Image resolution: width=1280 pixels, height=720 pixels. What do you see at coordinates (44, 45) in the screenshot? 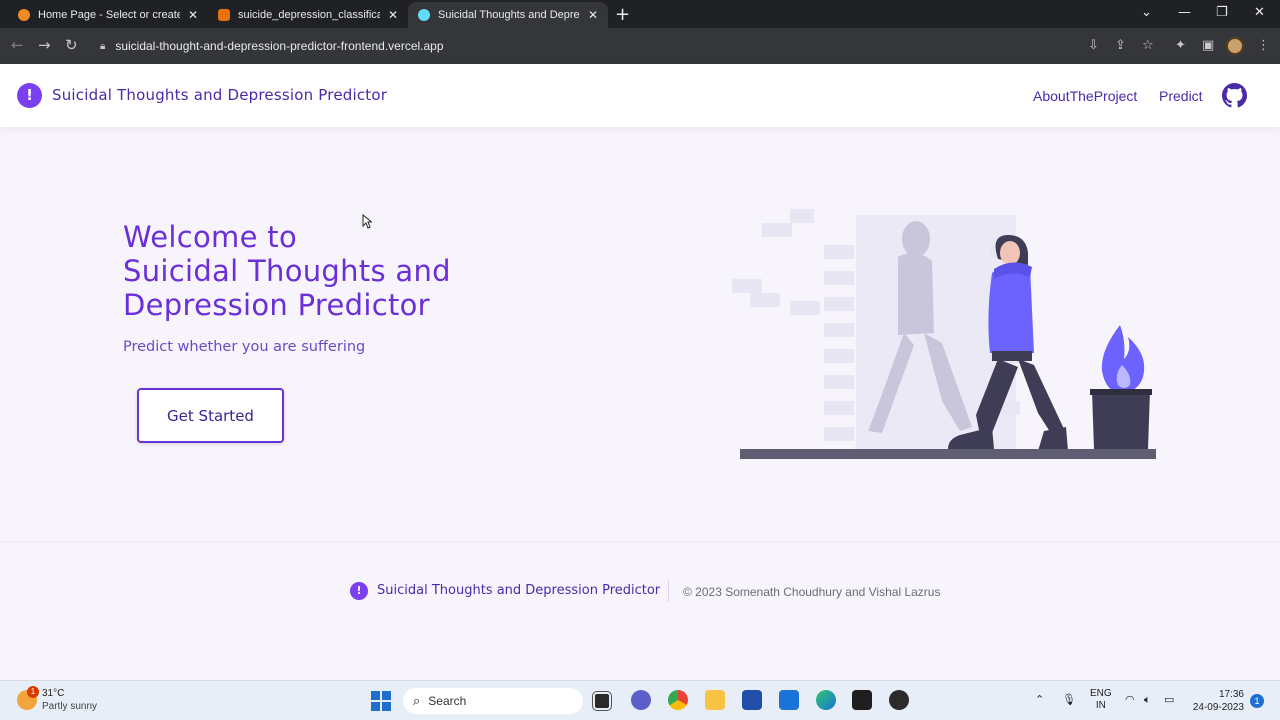
I see `forward-icon: →` at bounding box center [44, 45].